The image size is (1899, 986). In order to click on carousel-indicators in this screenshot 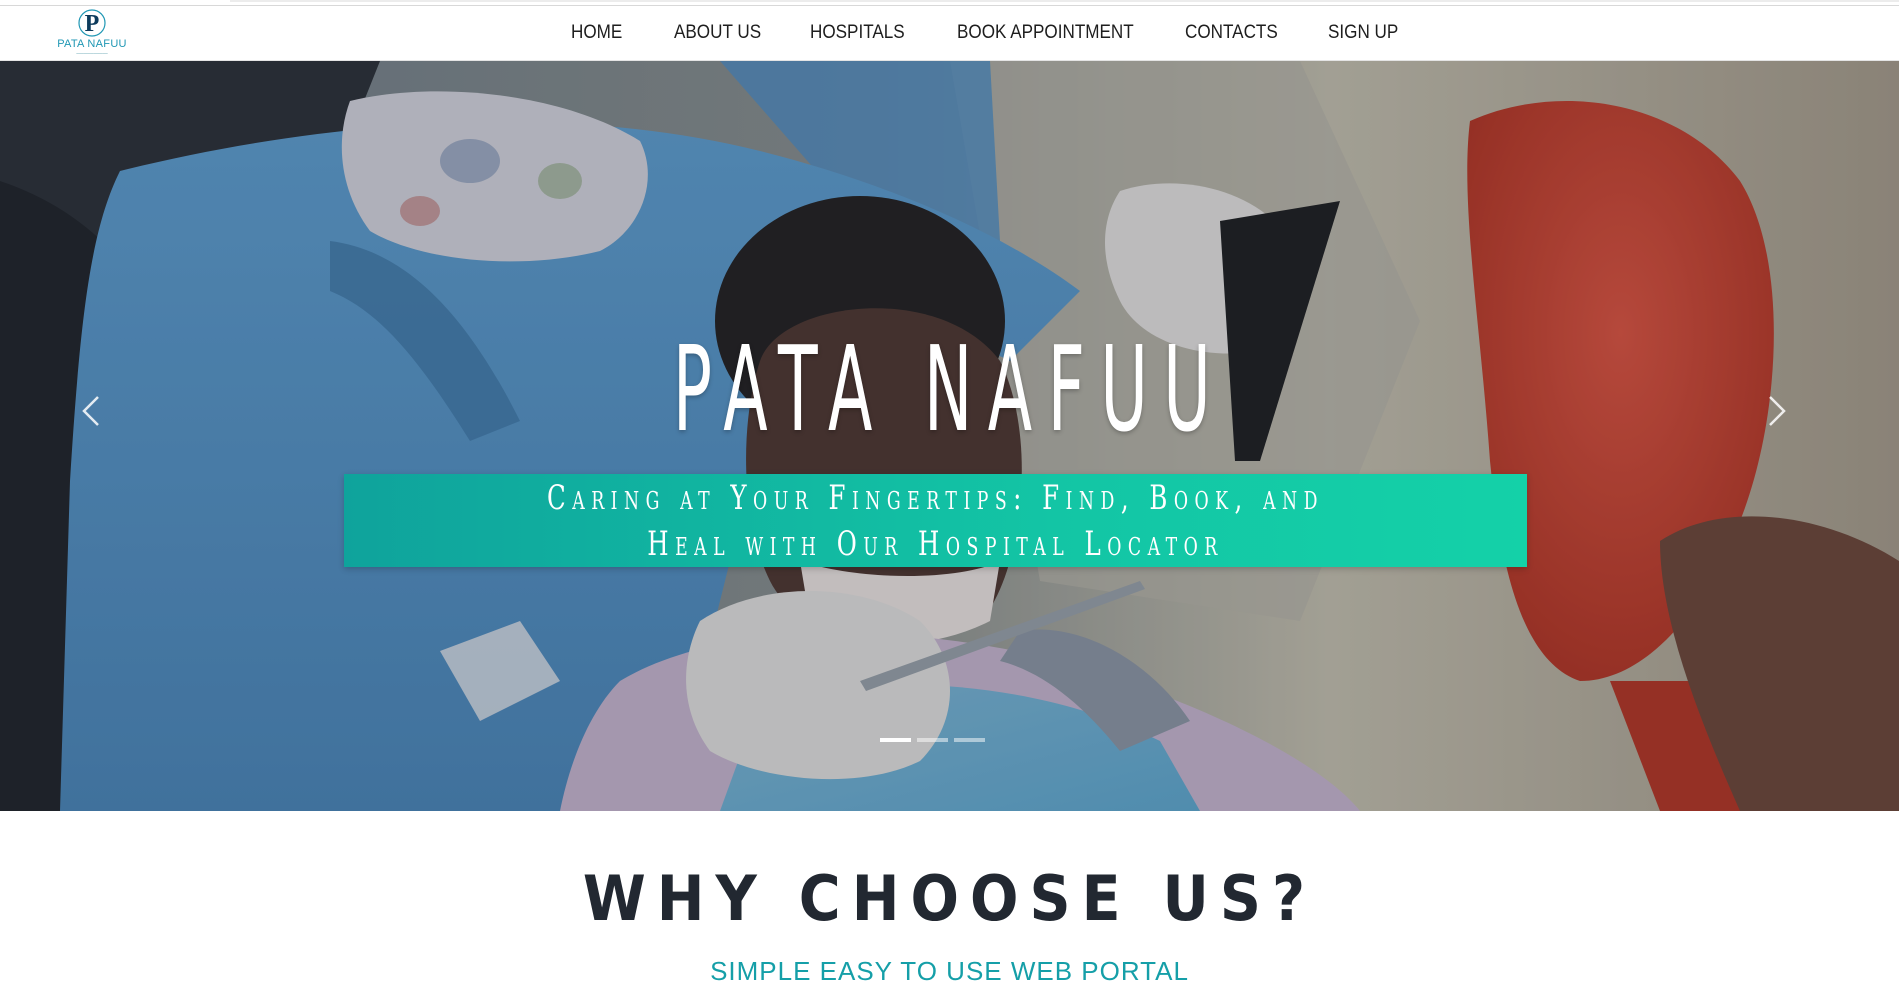, I will do `click(935, 740)`.